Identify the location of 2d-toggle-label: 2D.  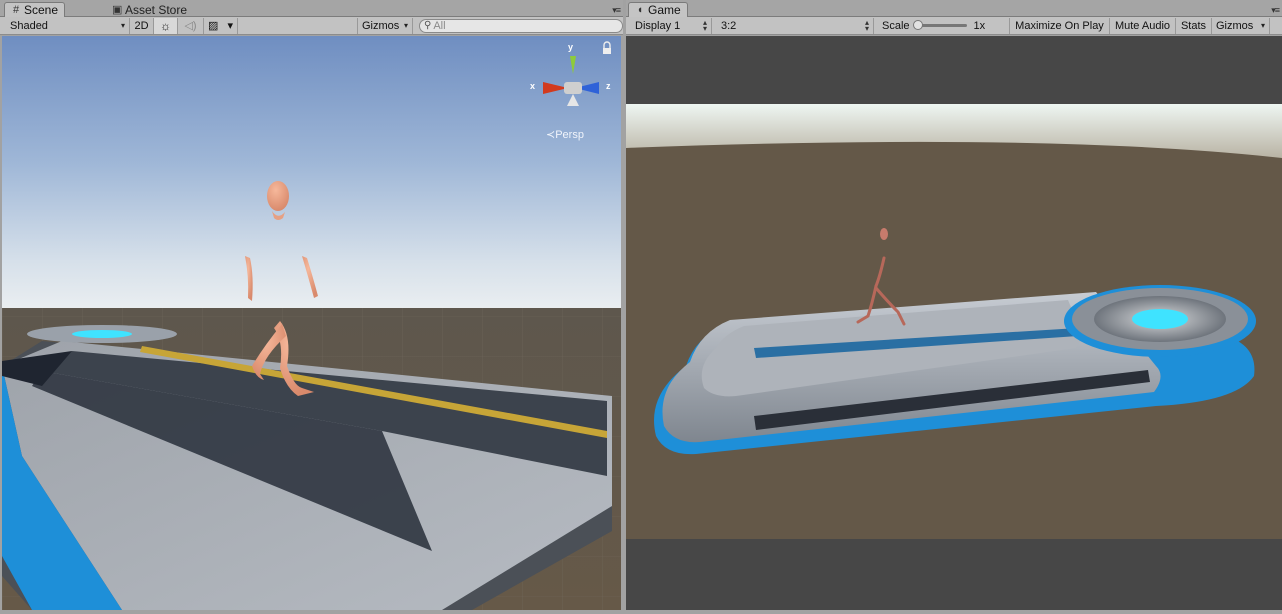
(141, 25).